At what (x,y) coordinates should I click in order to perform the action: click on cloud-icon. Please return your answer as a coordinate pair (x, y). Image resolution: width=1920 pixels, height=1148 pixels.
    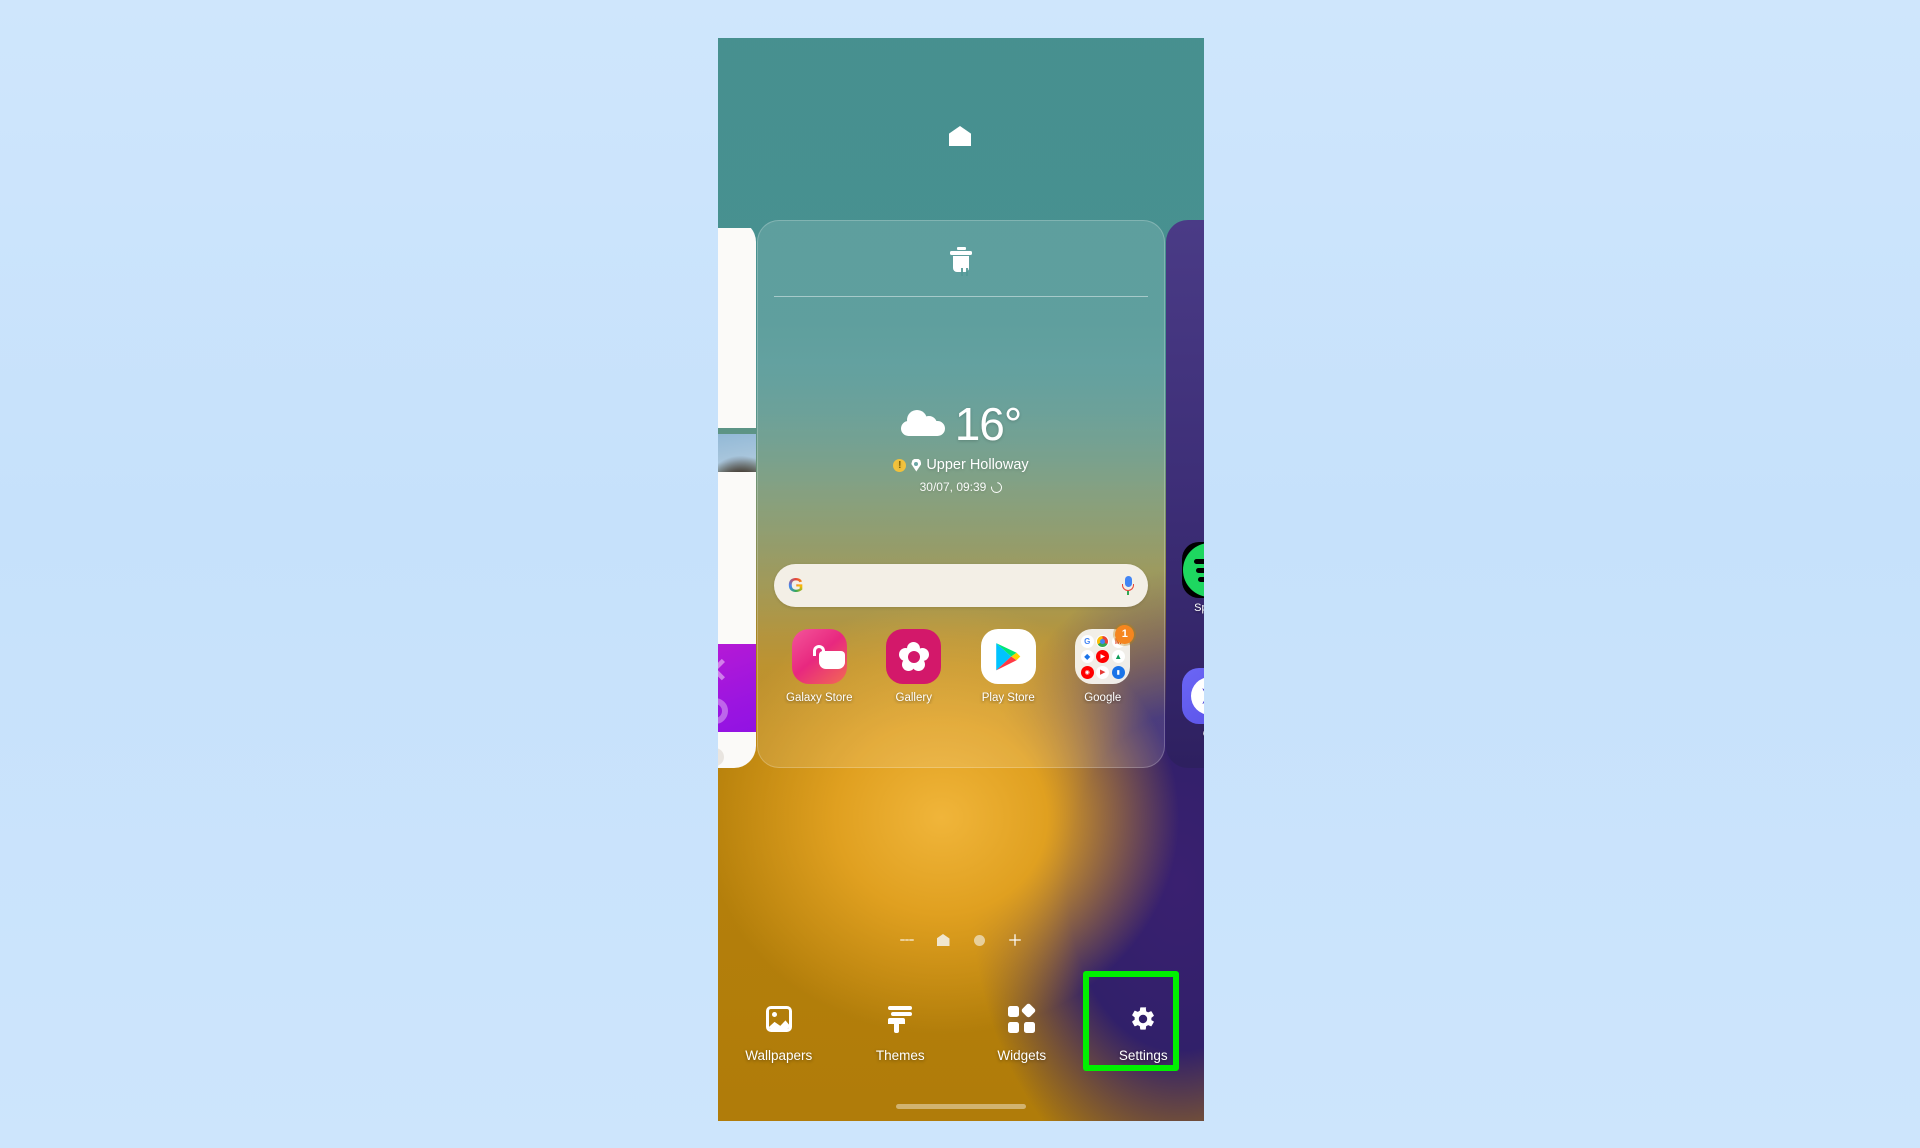
    Looking at the image, I should click on (922, 424).